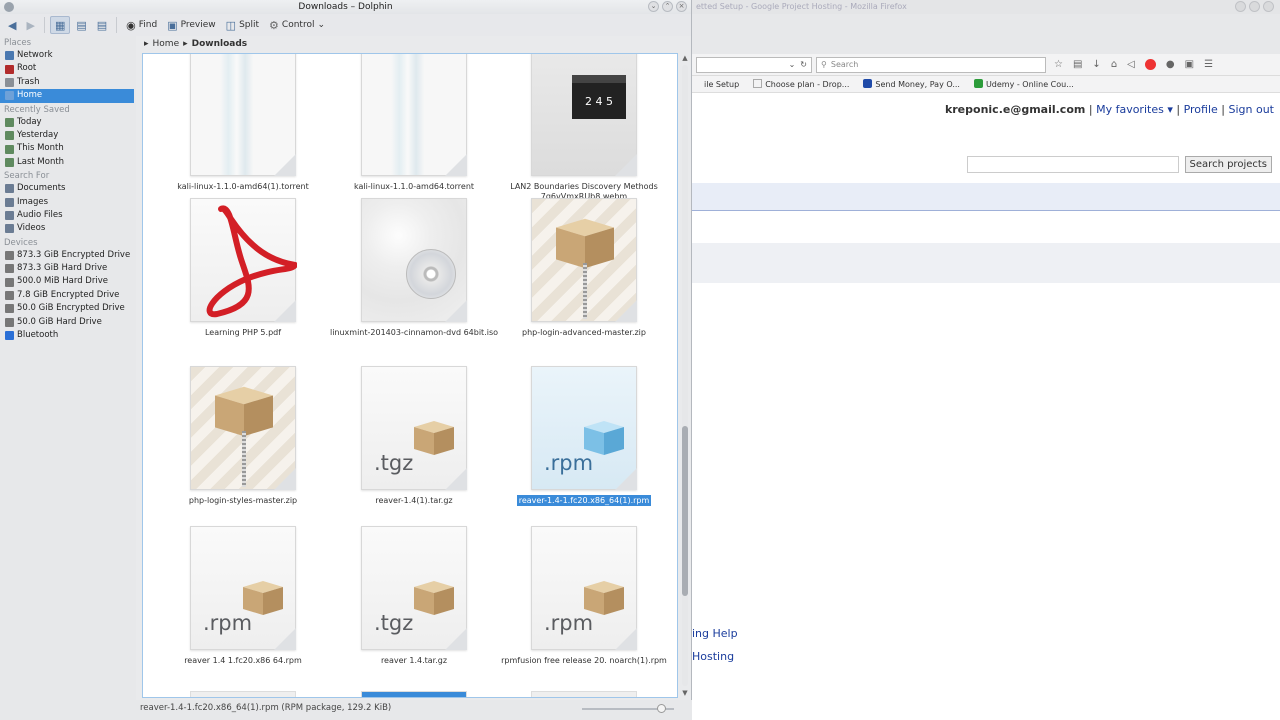 The width and height of the screenshot is (1280, 720). I want to click on details-view-button: ▤, so click(102, 25).